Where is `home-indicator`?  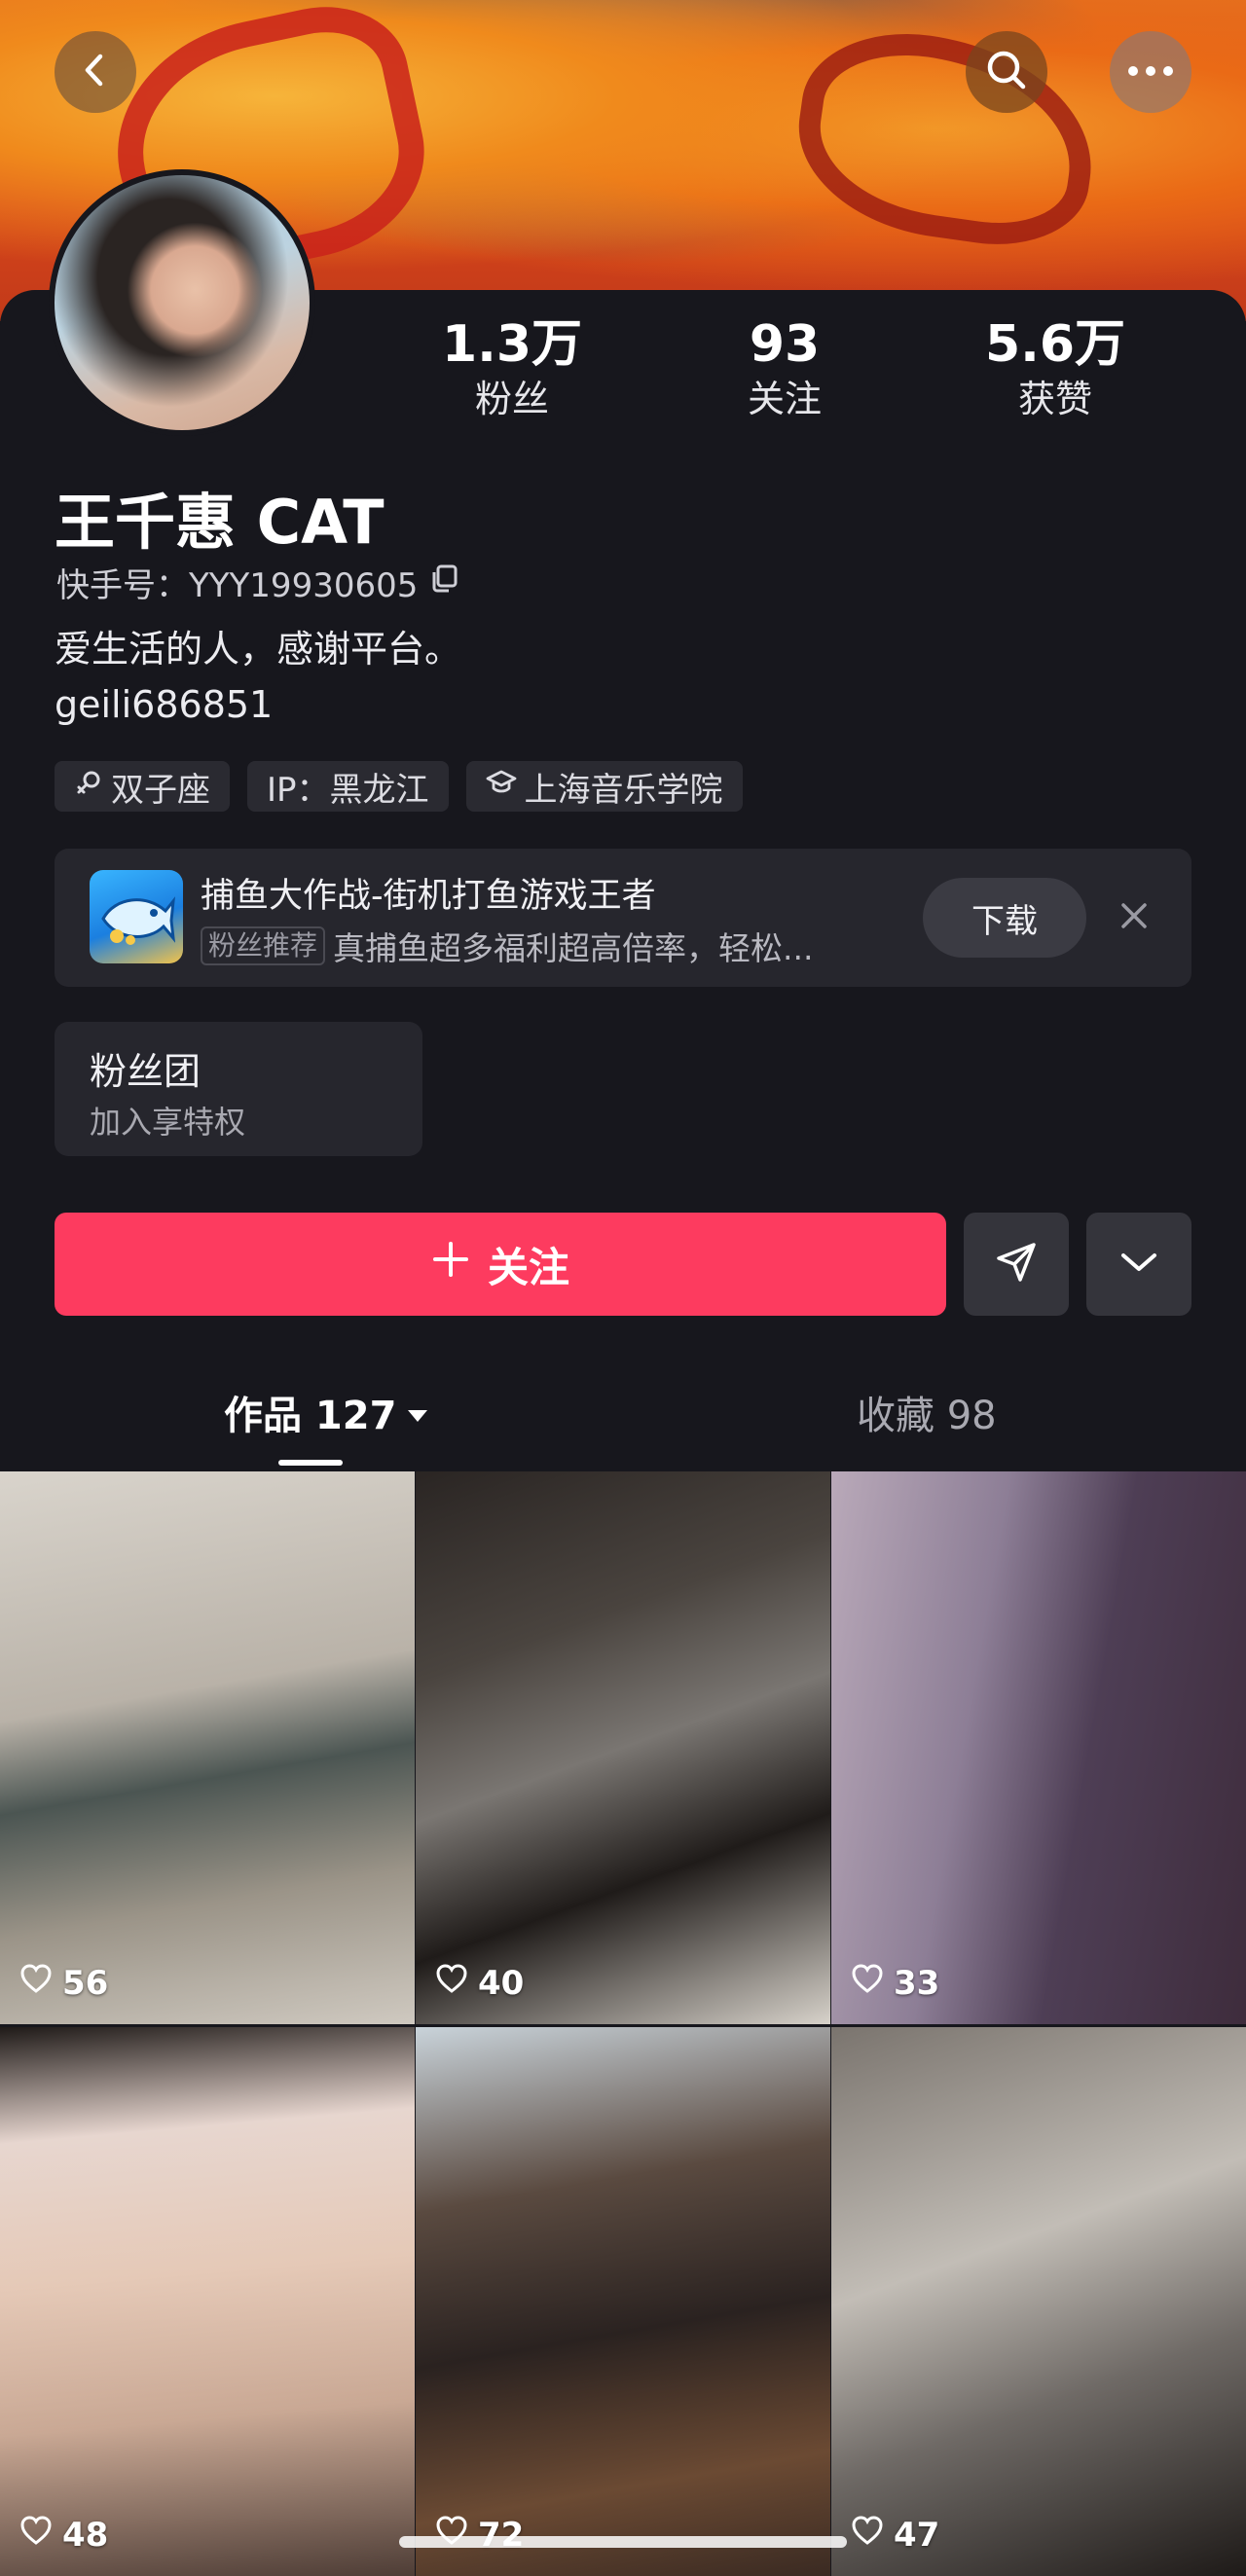 home-indicator is located at coordinates (623, 2542).